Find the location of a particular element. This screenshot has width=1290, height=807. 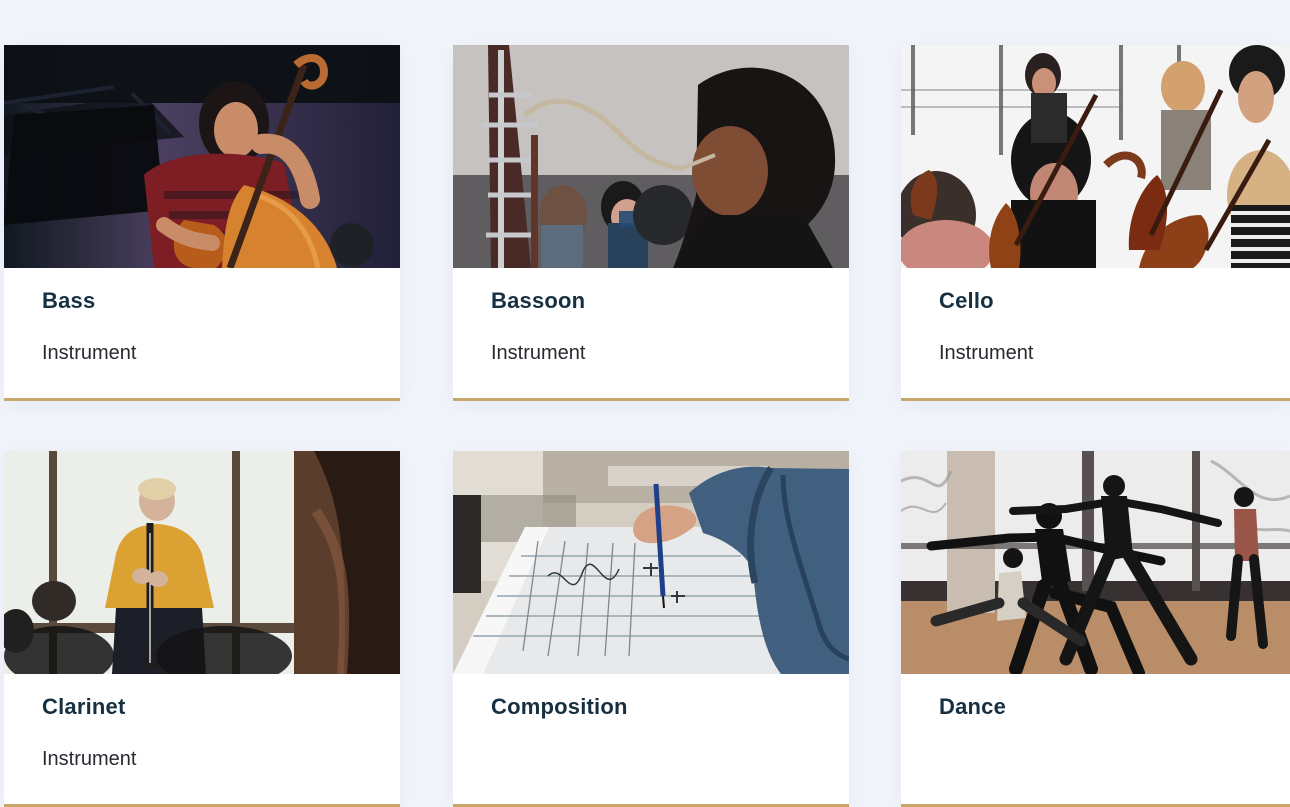

card-title: Cello is located at coordinates (966, 301).